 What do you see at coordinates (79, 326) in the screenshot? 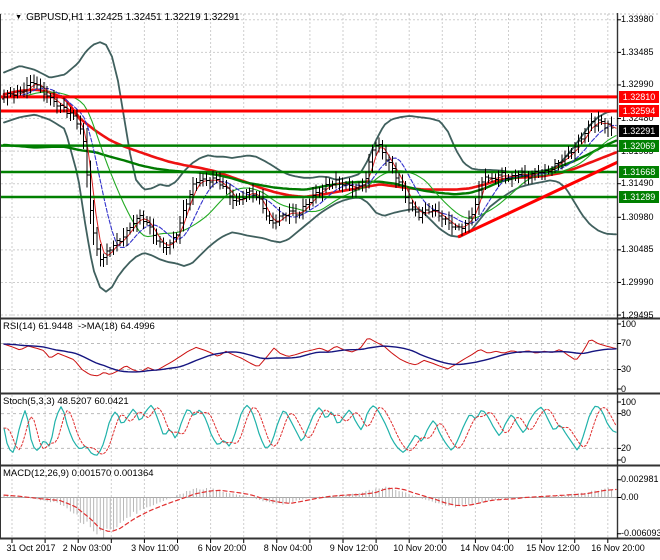
I see `rsi-indicator-label: RSI(14) 61.9448 ->MA(18) 64.4996` at bounding box center [79, 326].